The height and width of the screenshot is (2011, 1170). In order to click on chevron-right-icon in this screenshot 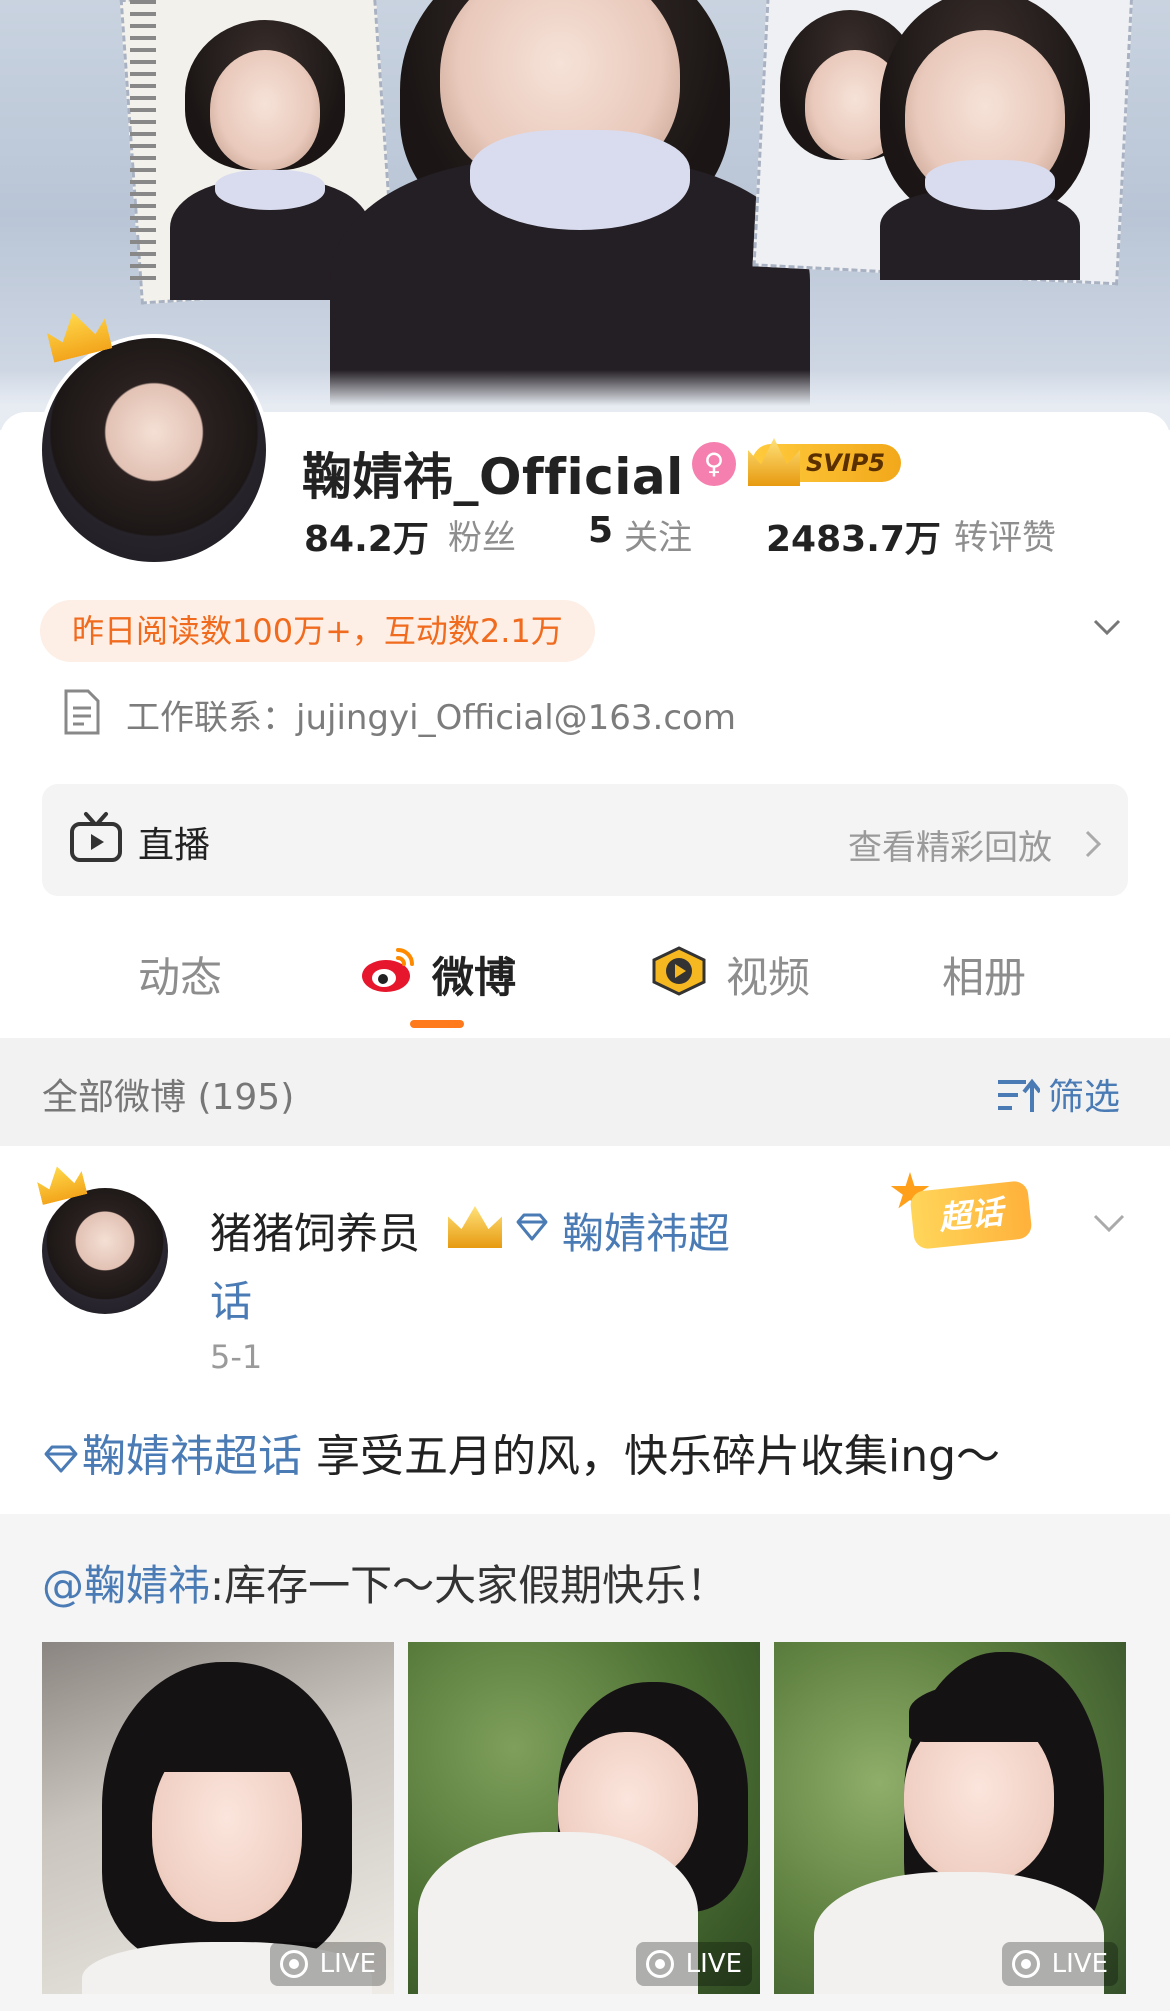, I will do `click(1093, 844)`.